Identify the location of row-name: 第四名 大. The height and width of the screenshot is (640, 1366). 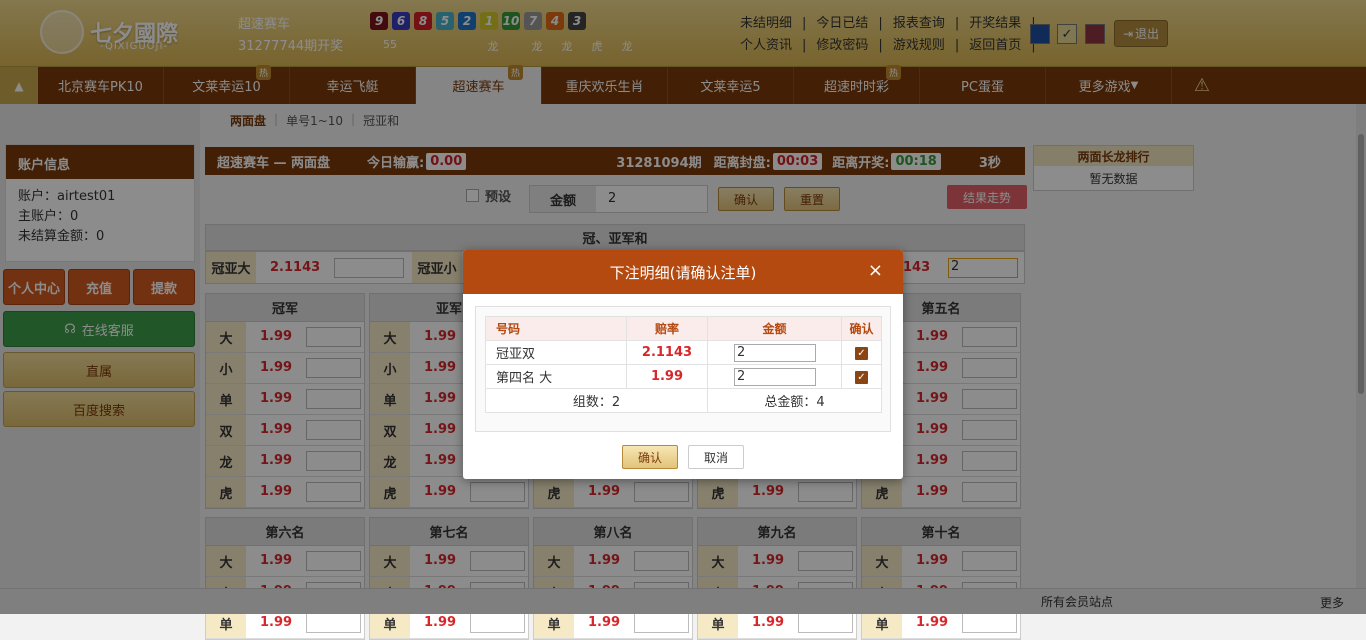
(556, 376).